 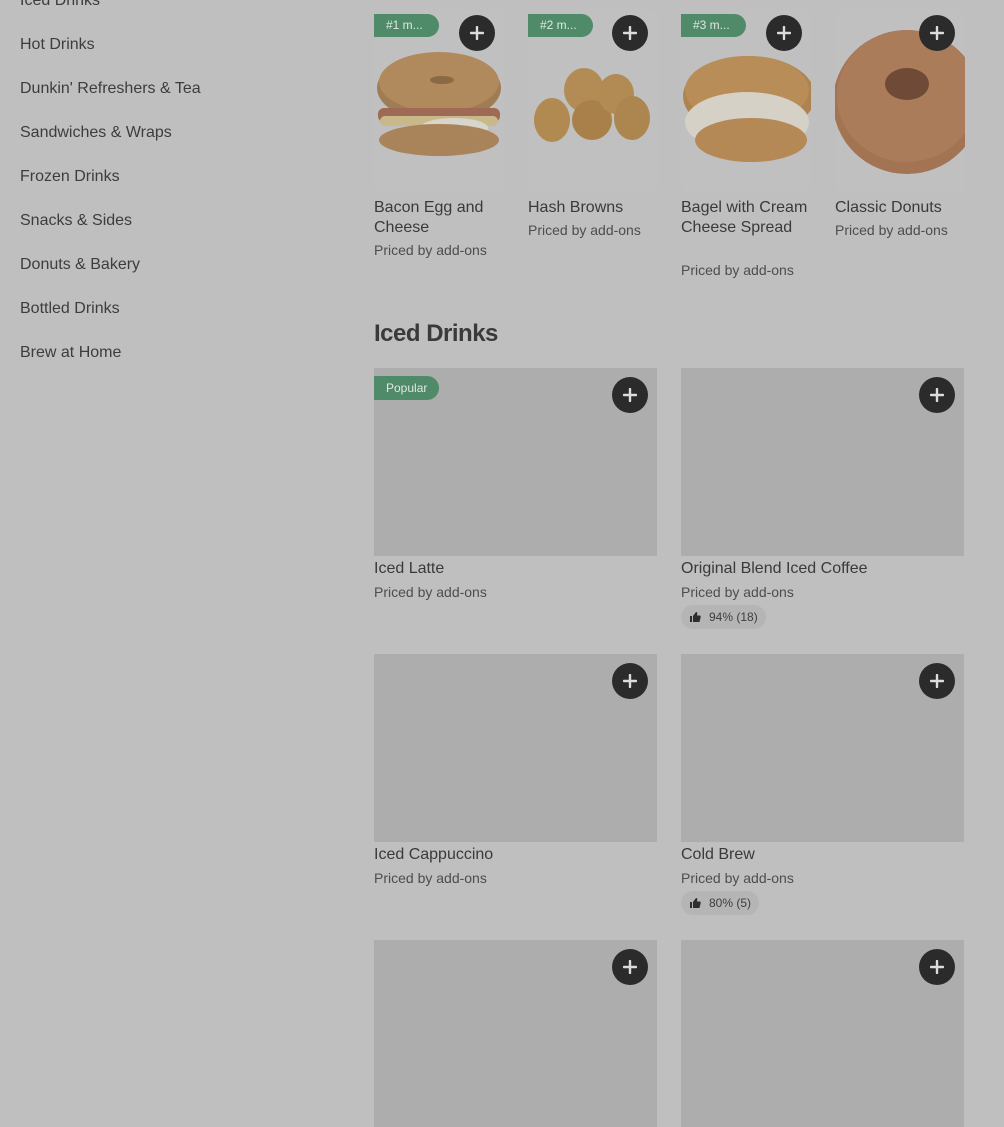 What do you see at coordinates (76, 221) in the screenshot?
I see `sidebar-item-snacks-sides: Snacks & Sides` at bounding box center [76, 221].